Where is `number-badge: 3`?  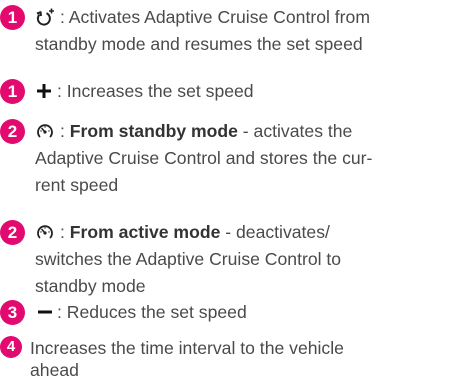
number-badge: 3 is located at coordinates (12, 312).